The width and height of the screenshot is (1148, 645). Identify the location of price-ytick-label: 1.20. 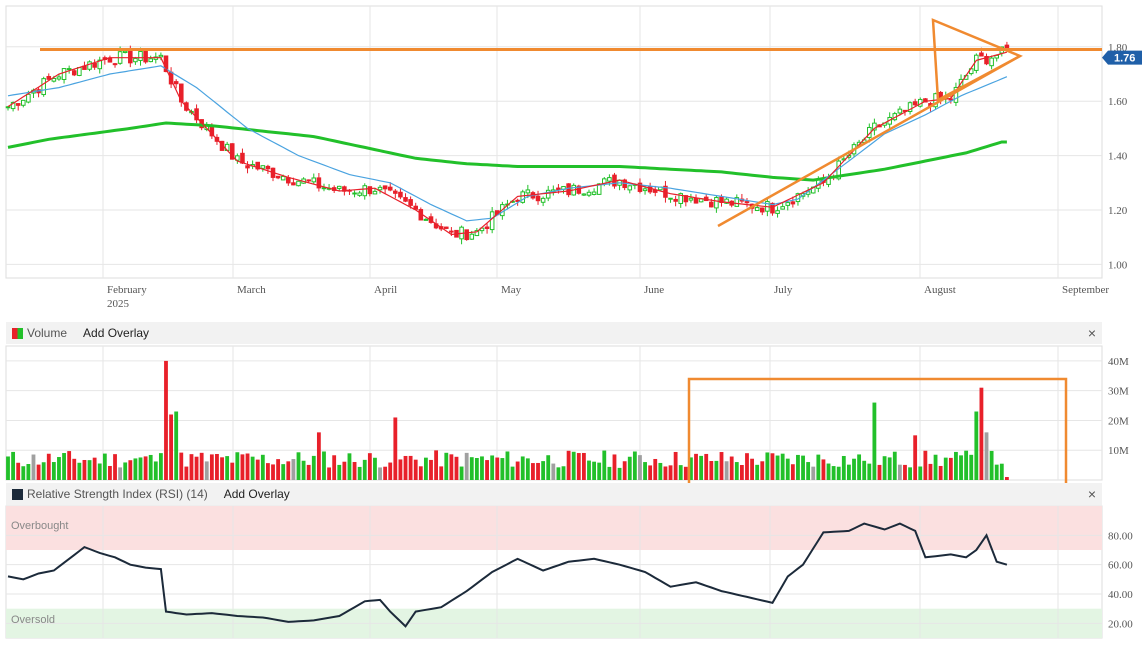
(1118, 211).